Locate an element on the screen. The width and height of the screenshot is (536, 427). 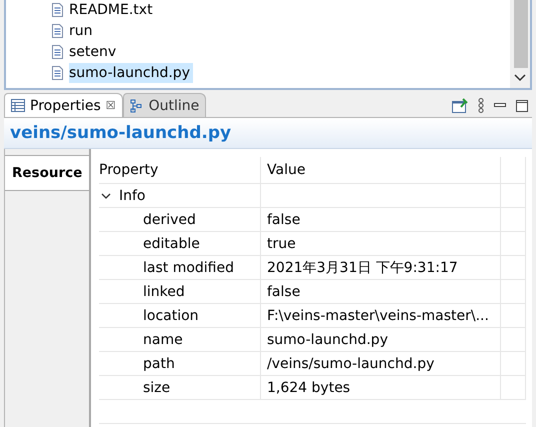
property-name: path is located at coordinates (159, 364).